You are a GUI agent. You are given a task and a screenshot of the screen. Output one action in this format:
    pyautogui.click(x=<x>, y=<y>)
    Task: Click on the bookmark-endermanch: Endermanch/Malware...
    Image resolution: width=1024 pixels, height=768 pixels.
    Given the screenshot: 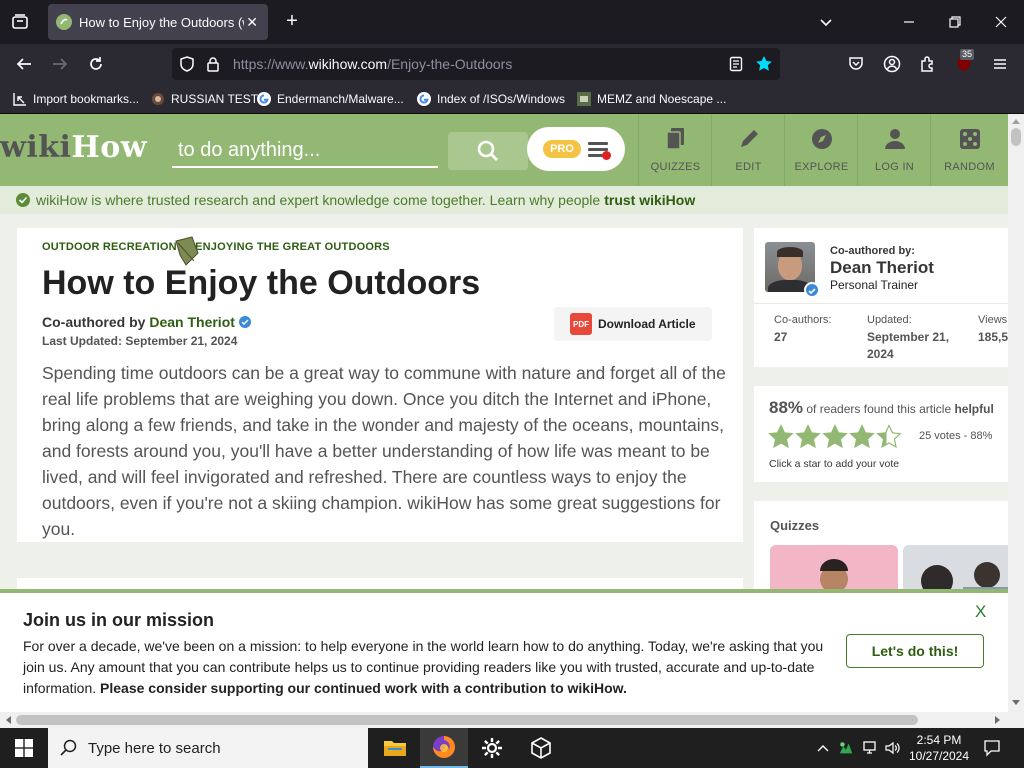 What is the action you would take?
    pyautogui.click(x=330, y=99)
    